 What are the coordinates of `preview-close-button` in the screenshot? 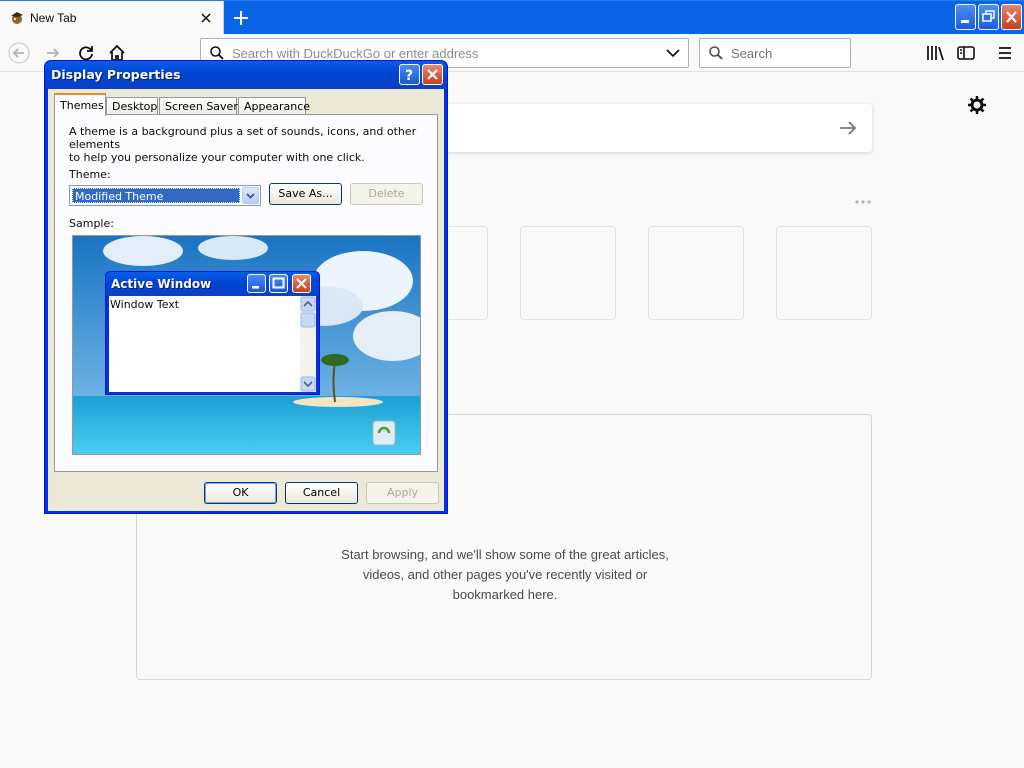 It's located at (301, 283).